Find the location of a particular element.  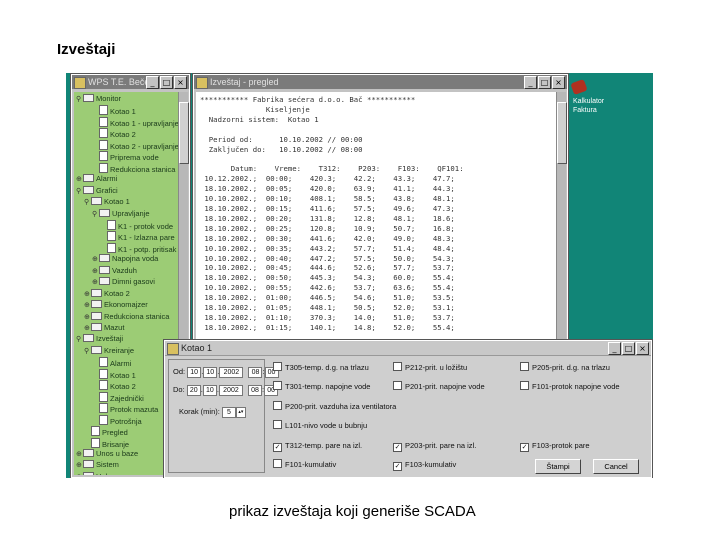

tree-item: K1 - Izlazna pare is located at coordinates (137, 236).